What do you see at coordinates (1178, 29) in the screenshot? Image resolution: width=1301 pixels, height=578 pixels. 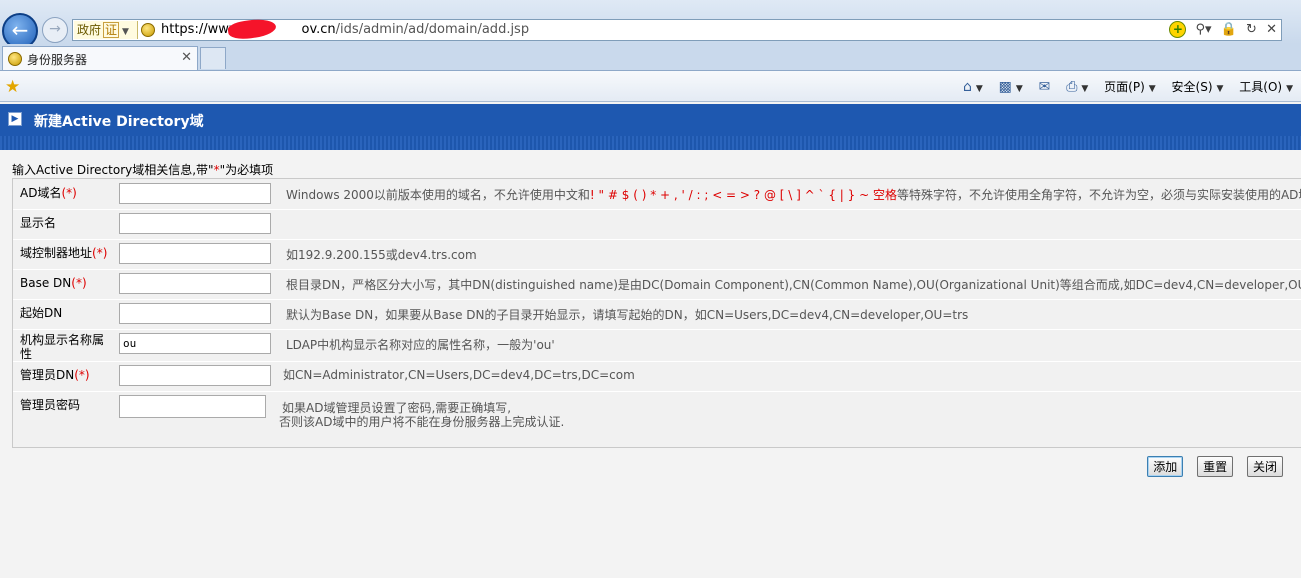 I see `compatibility-view-icon: +` at bounding box center [1178, 29].